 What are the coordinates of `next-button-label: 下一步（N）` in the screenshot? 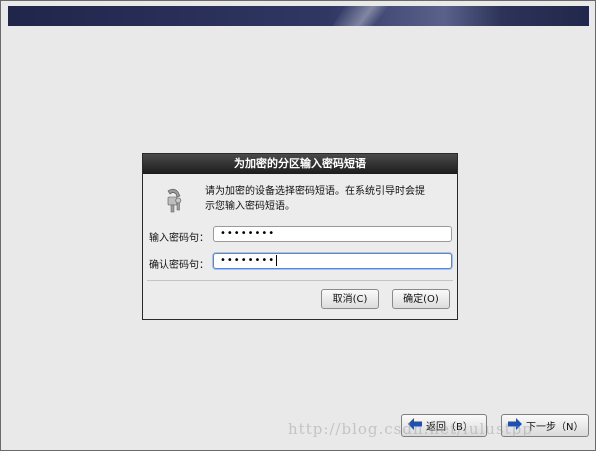 It's located at (555, 427).